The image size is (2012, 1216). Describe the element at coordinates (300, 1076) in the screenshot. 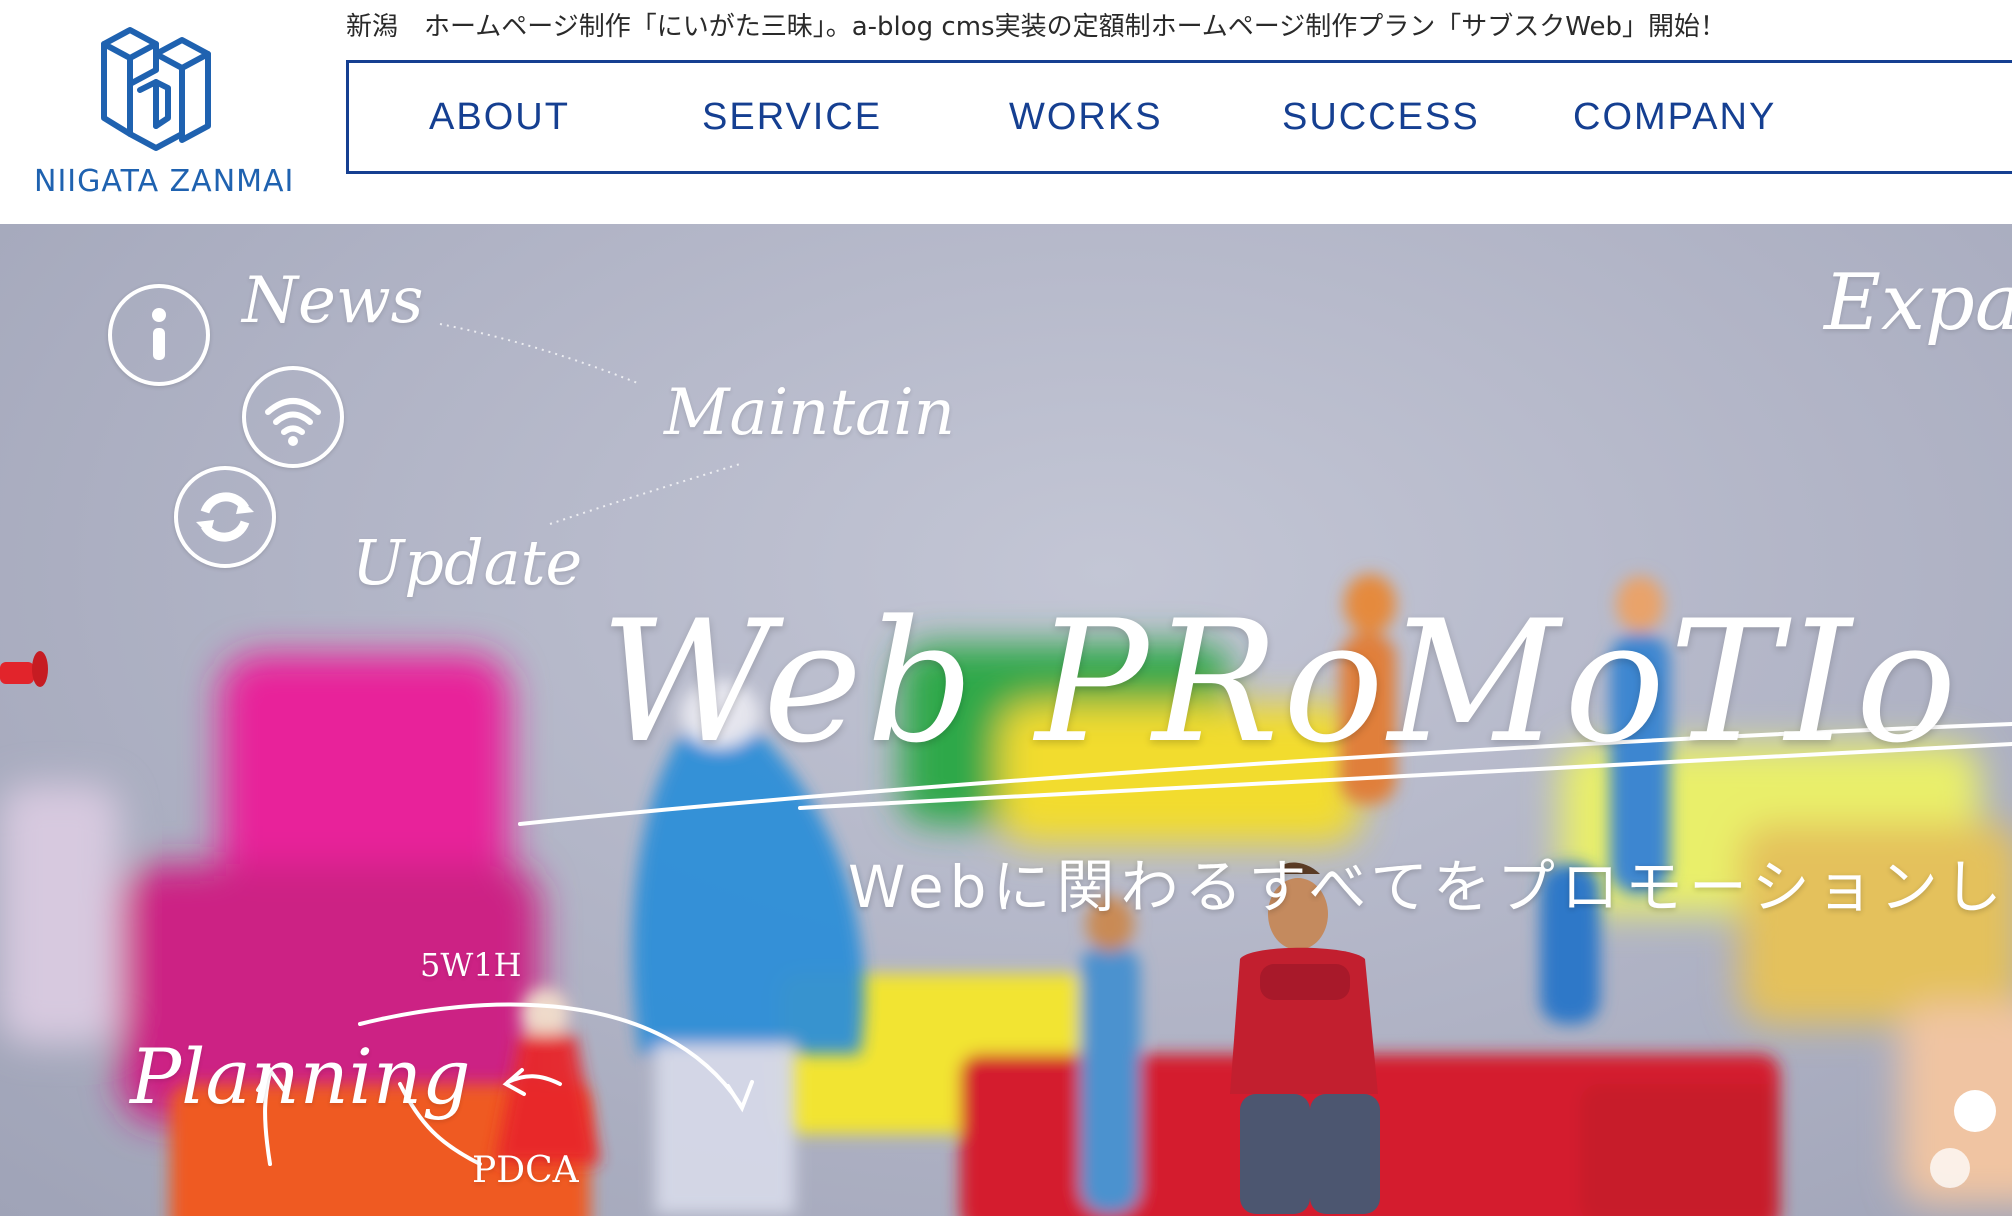

I see `label-planning: Planning` at that location.